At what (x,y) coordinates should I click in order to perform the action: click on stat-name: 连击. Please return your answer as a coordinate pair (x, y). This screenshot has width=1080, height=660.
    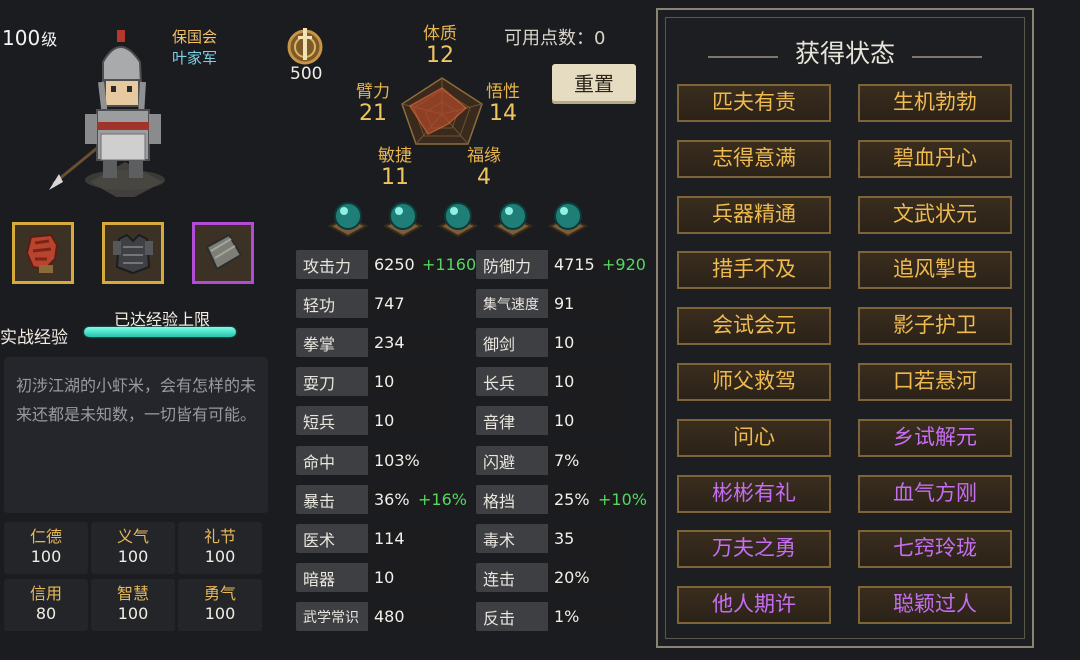
    Looking at the image, I should click on (499, 579).